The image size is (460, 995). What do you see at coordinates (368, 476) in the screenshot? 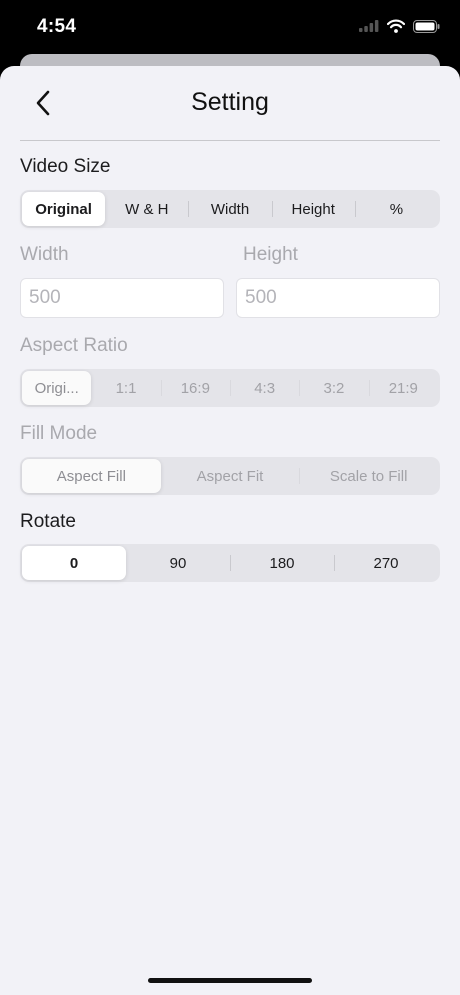
I see `fill-mode-option-scale-to-fill: Scale to Fill` at bounding box center [368, 476].